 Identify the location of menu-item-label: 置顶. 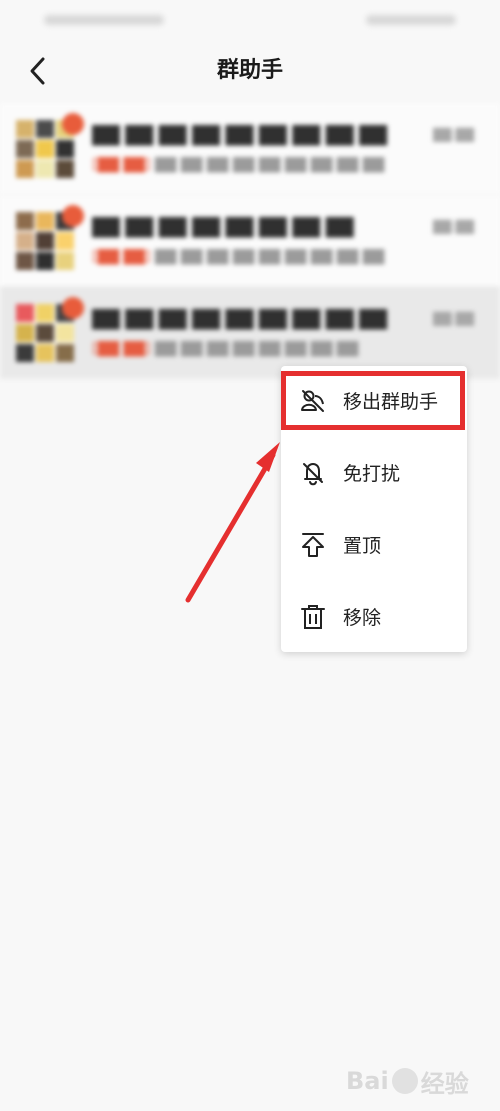
(362, 546).